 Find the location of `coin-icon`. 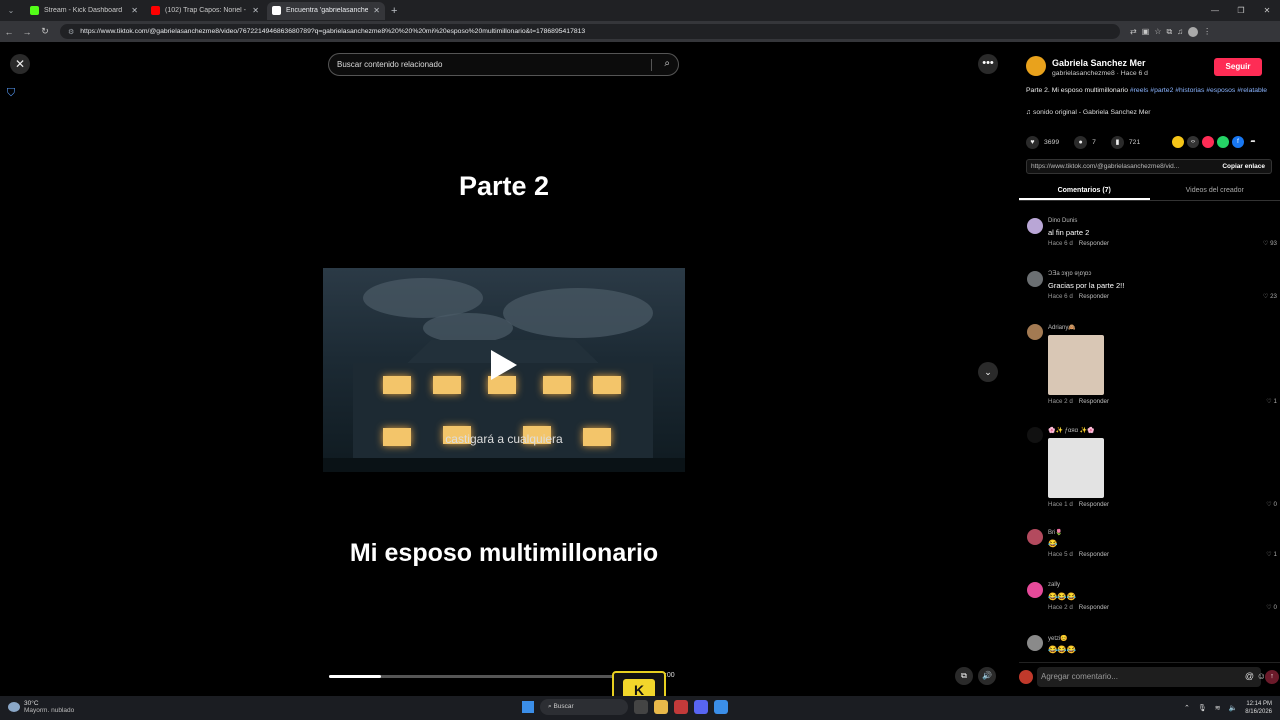

coin-icon is located at coordinates (1178, 142).